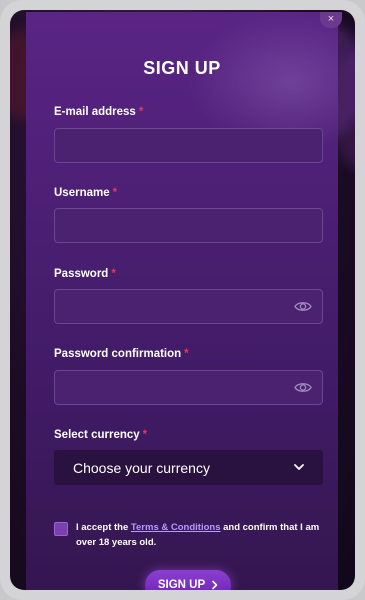 The height and width of the screenshot is (600, 365). I want to click on currency-selected-value: Choose your currency, so click(141, 468).